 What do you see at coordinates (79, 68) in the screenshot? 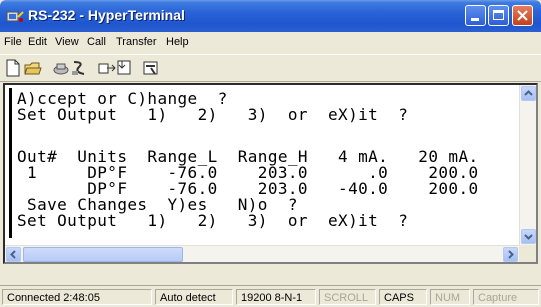
I see `dial-icon` at bounding box center [79, 68].